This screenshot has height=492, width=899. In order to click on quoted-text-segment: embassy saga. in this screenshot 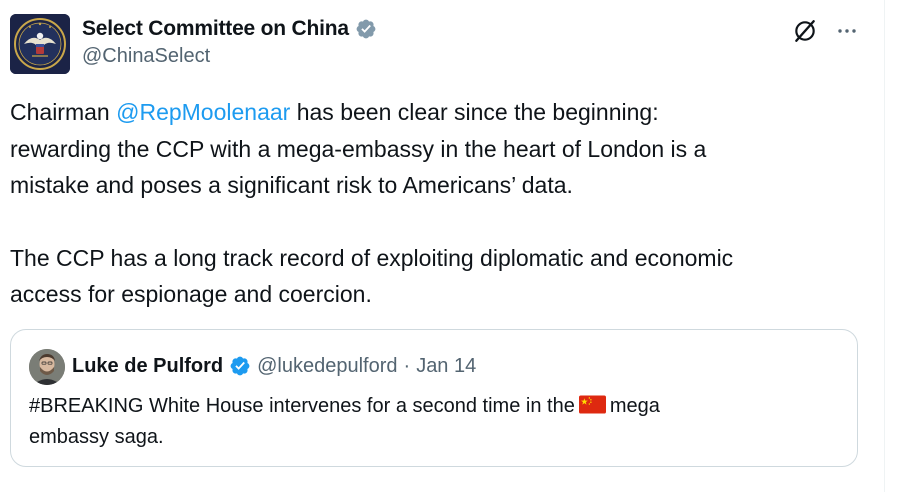, I will do `click(96, 437)`.